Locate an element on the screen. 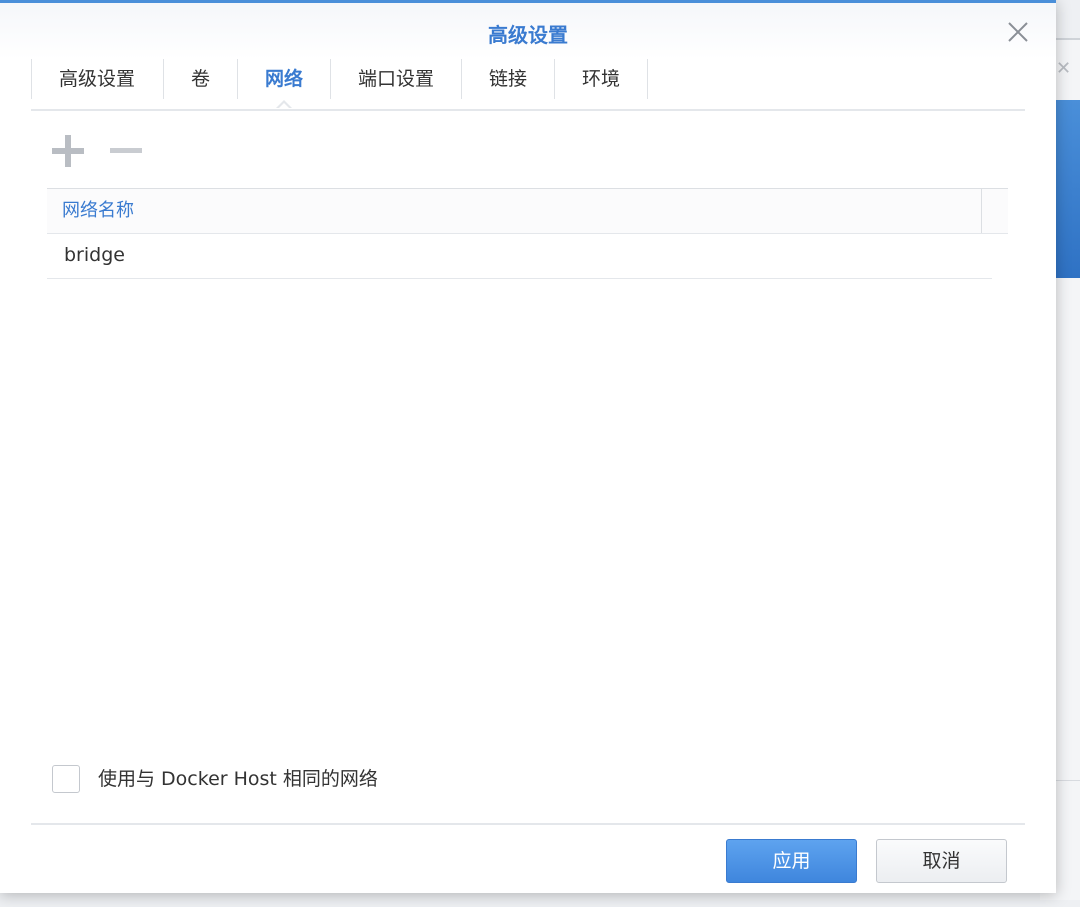 The width and height of the screenshot is (1080, 907). active-tab-caret-fill is located at coordinates (284, 106).